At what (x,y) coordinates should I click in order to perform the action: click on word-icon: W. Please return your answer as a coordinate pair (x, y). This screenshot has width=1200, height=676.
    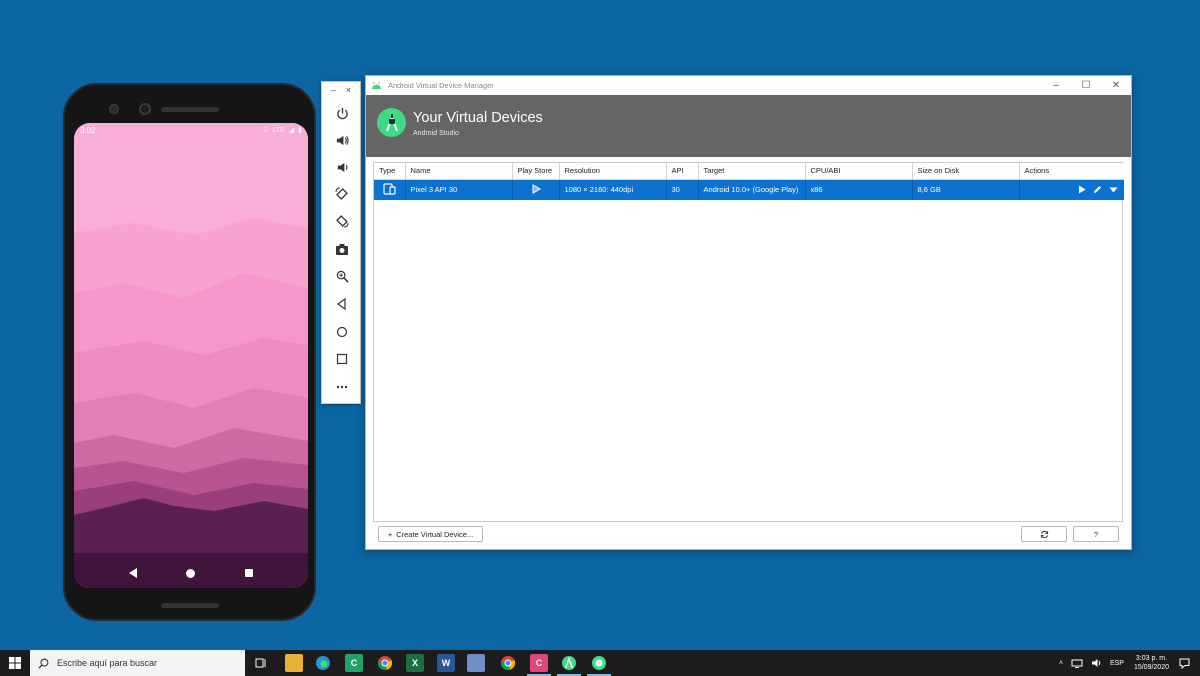
    Looking at the image, I should click on (446, 663).